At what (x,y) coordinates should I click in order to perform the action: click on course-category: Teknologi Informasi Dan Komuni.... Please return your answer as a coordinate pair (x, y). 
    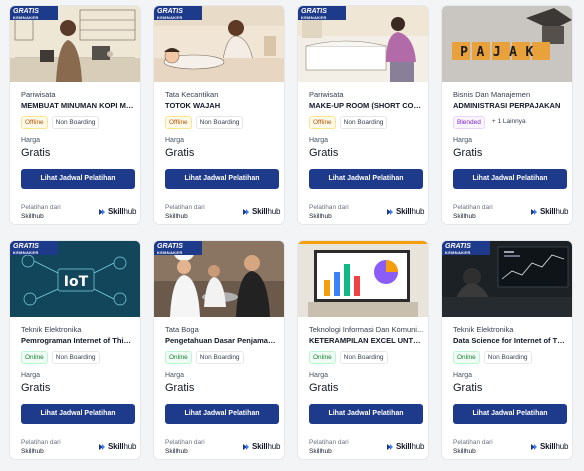
    Looking at the image, I should click on (366, 329).